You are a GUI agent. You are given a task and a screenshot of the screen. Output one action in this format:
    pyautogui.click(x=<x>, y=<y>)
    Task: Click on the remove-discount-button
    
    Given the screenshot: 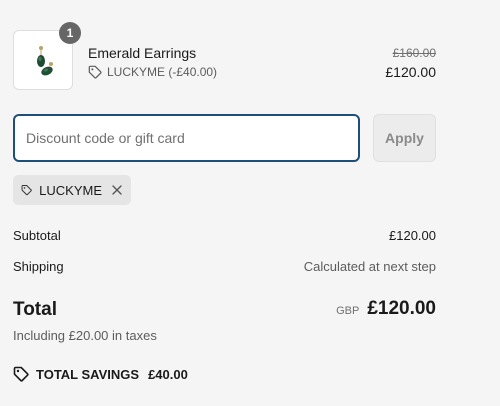 What is the action you would take?
    pyautogui.click(x=117, y=190)
    